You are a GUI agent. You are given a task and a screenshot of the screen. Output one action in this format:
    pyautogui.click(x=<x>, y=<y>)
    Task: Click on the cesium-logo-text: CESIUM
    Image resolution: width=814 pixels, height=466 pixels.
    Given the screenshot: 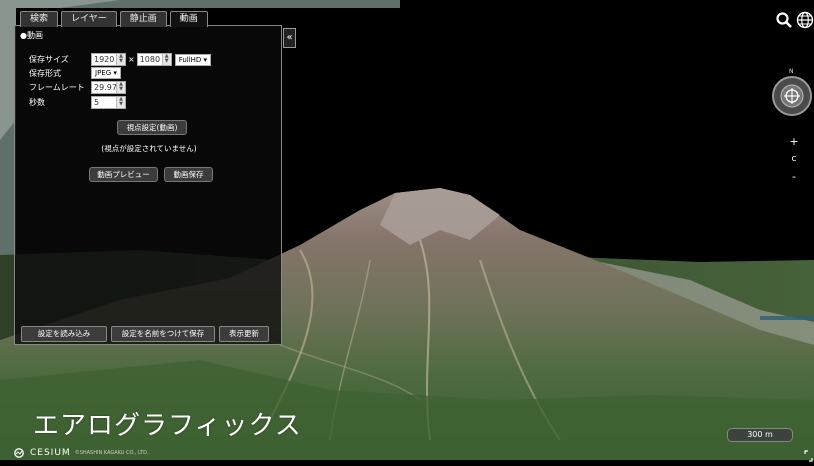 What is the action you would take?
    pyautogui.click(x=50, y=453)
    